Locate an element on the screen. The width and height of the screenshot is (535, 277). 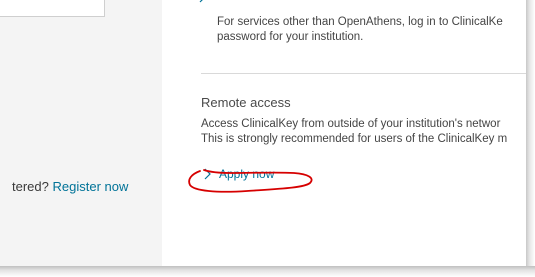
remote-access-heading: Remote access is located at coordinates (246, 102).